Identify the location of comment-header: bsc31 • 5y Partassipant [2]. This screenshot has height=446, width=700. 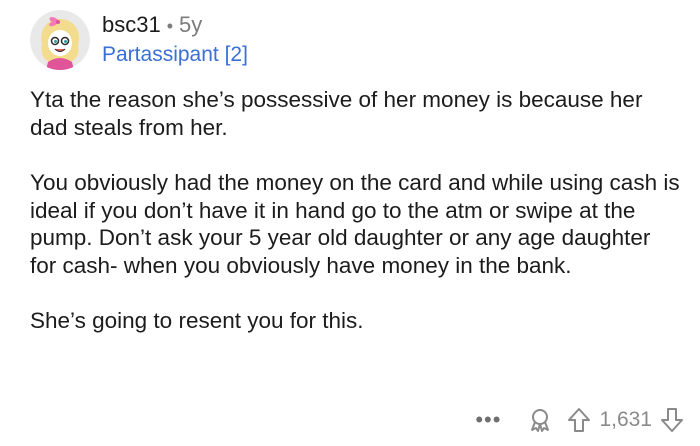
(139, 40).